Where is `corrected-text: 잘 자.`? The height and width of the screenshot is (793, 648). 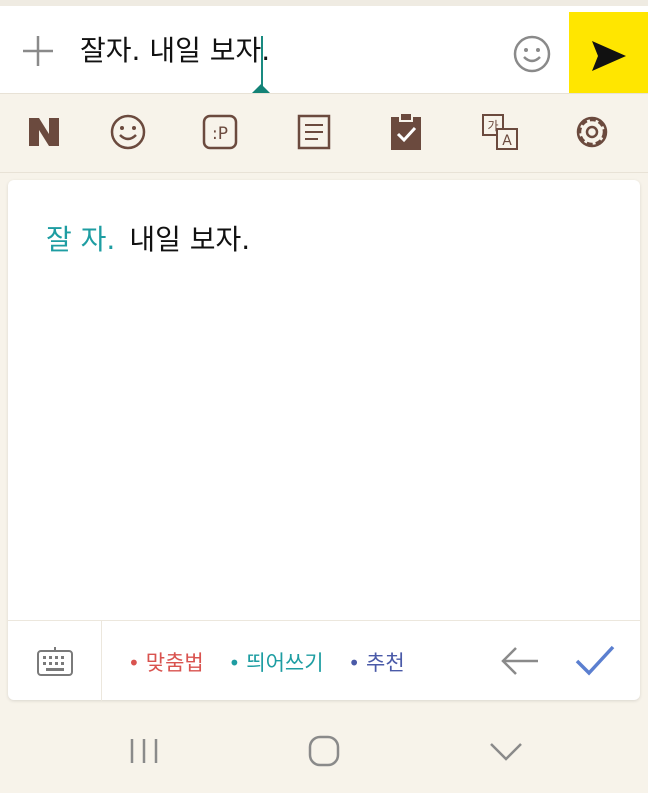 corrected-text: 잘 자. is located at coordinates (80, 239).